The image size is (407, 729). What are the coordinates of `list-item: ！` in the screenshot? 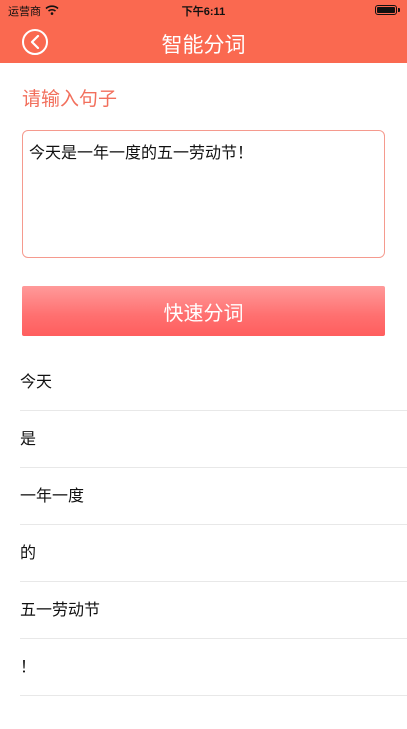 It's located at (213, 667).